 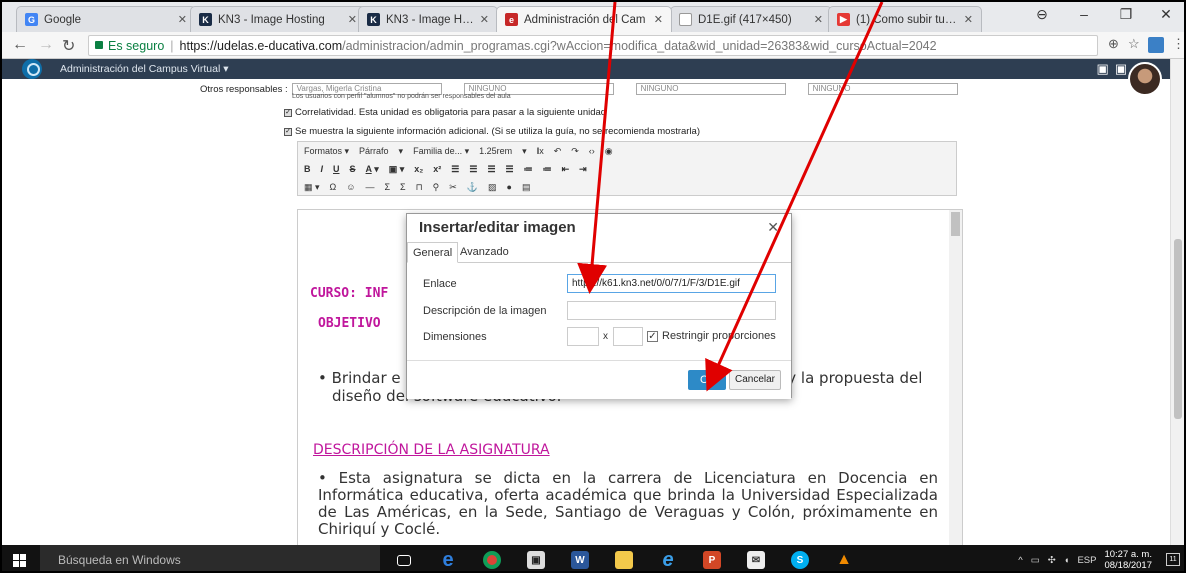 I want to click on notifications-icon: 11, so click(x=1173, y=559).